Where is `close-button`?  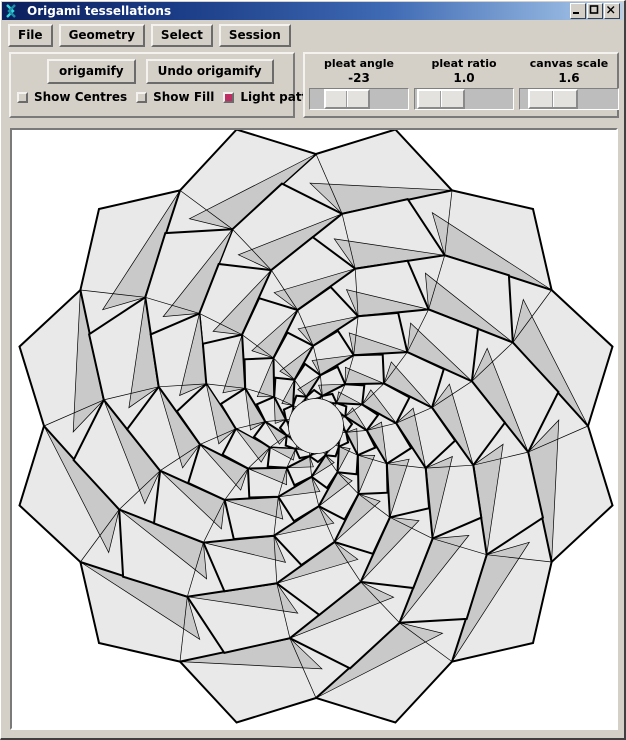
close-button is located at coordinates (612, 11).